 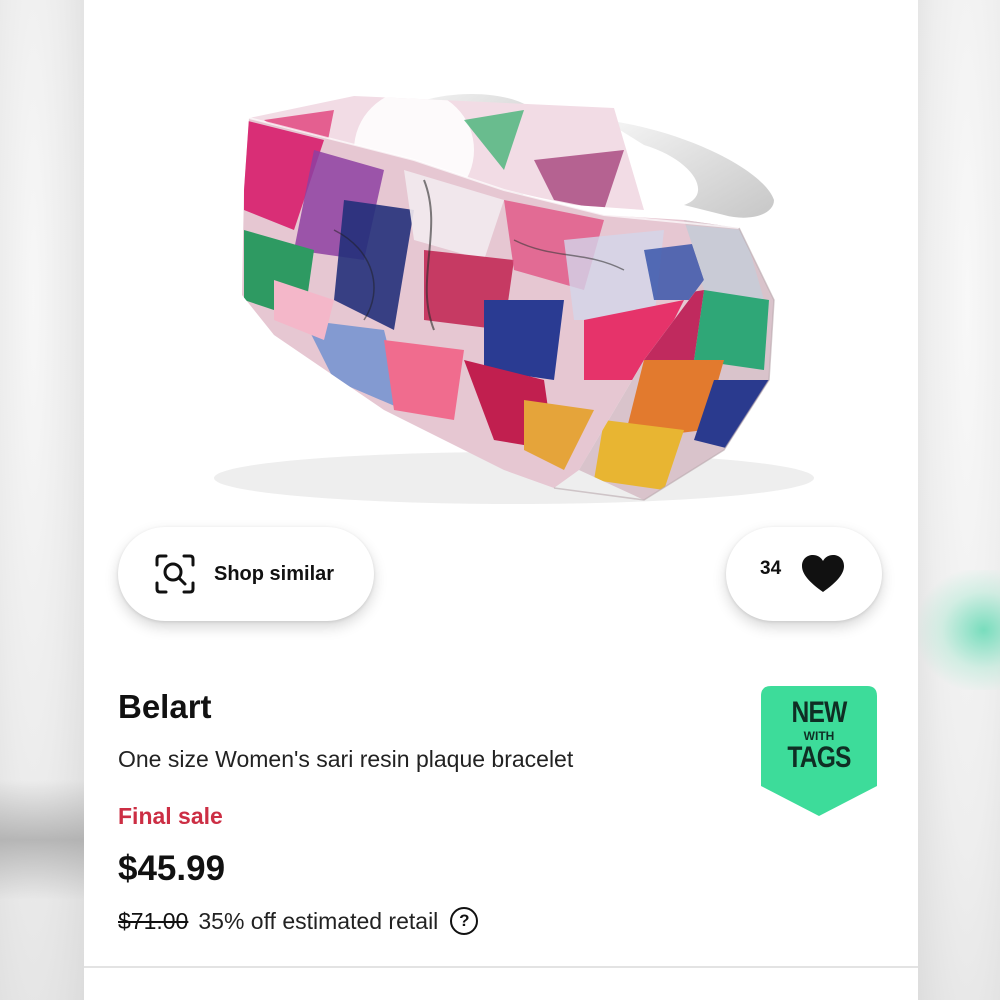 I want to click on question-circle-icon: ?, so click(x=464, y=921).